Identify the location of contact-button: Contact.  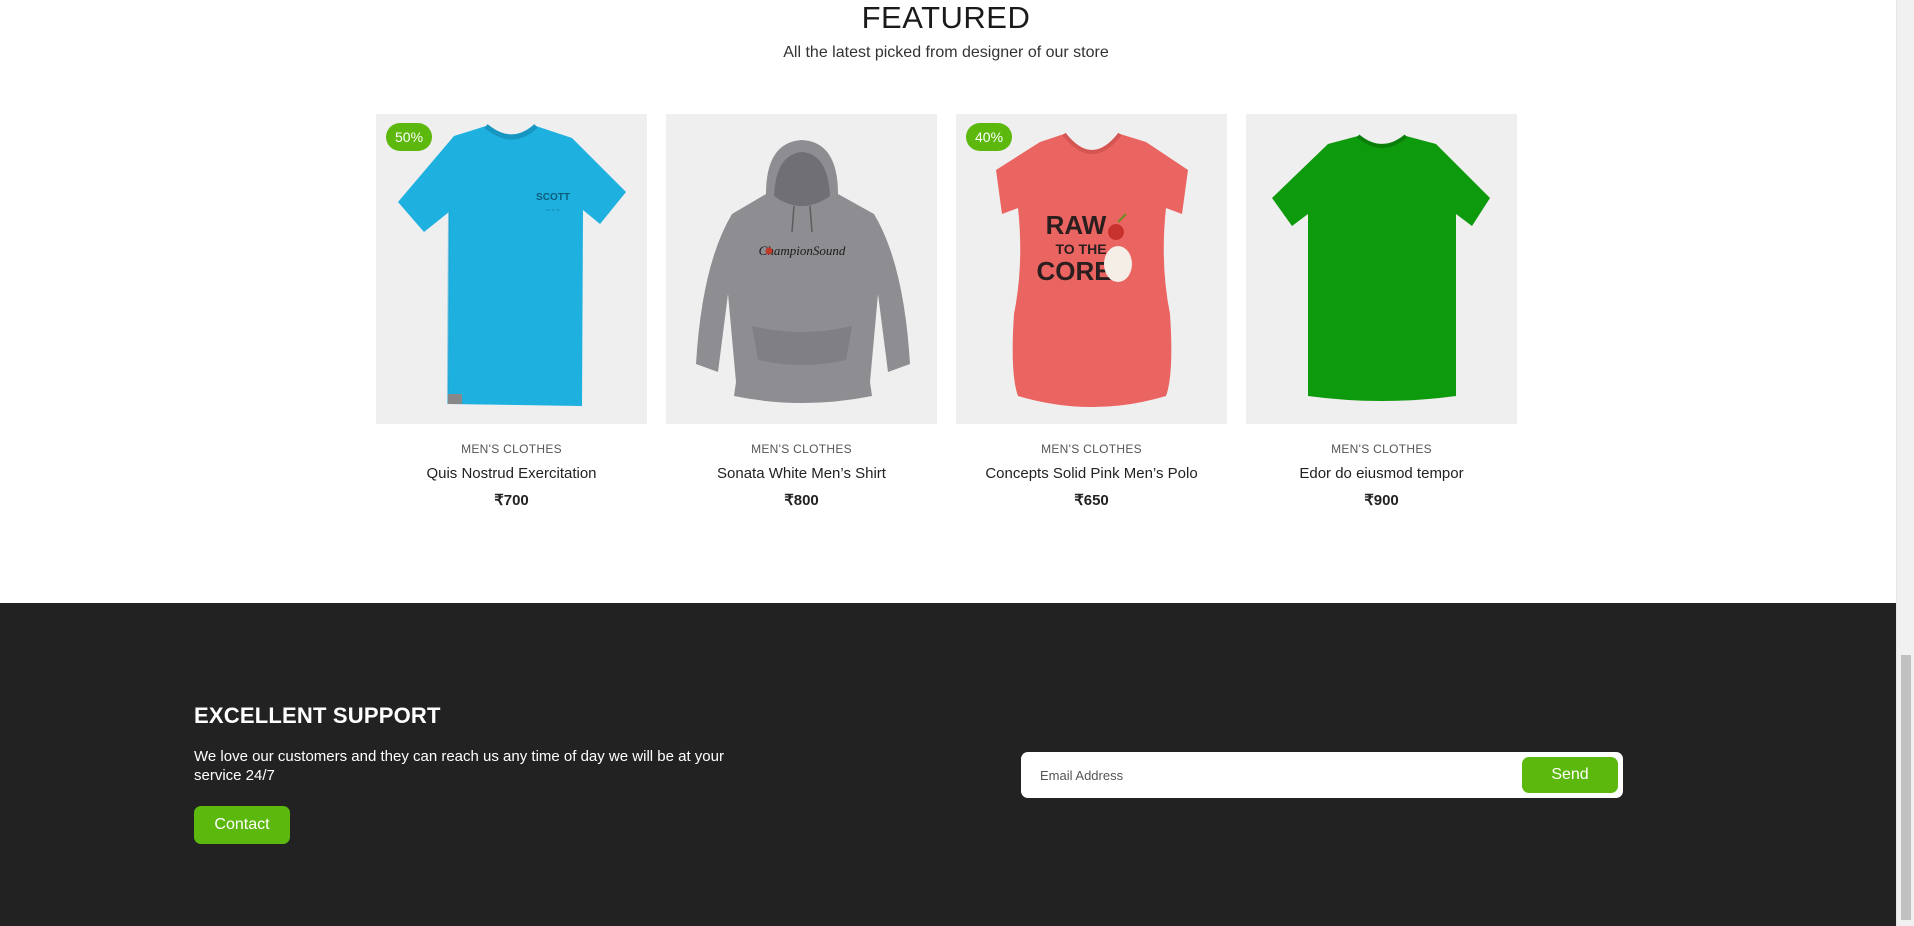
(242, 825).